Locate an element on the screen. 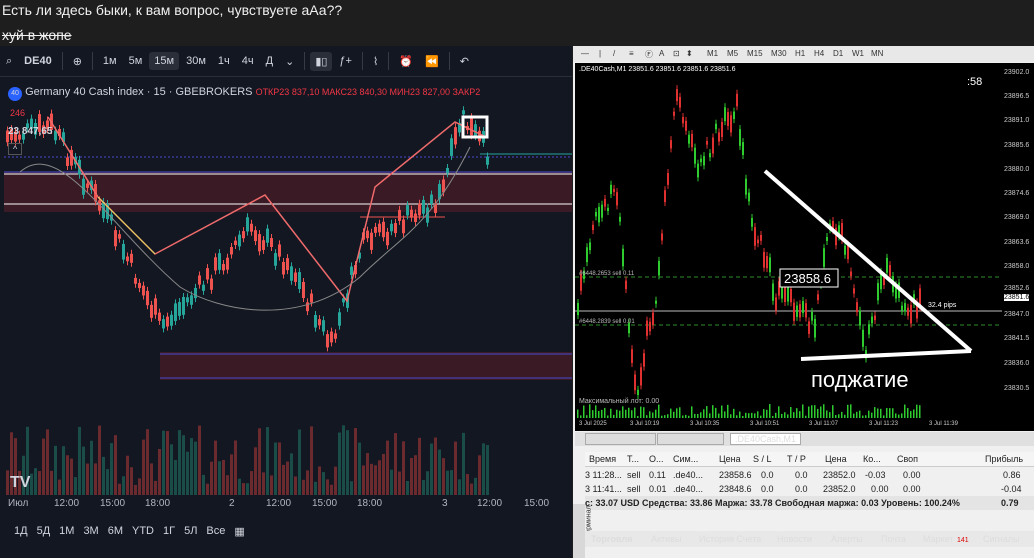 The image size is (1034, 558). chevron-down-icon: ⌄ is located at coordinates (289, 61).